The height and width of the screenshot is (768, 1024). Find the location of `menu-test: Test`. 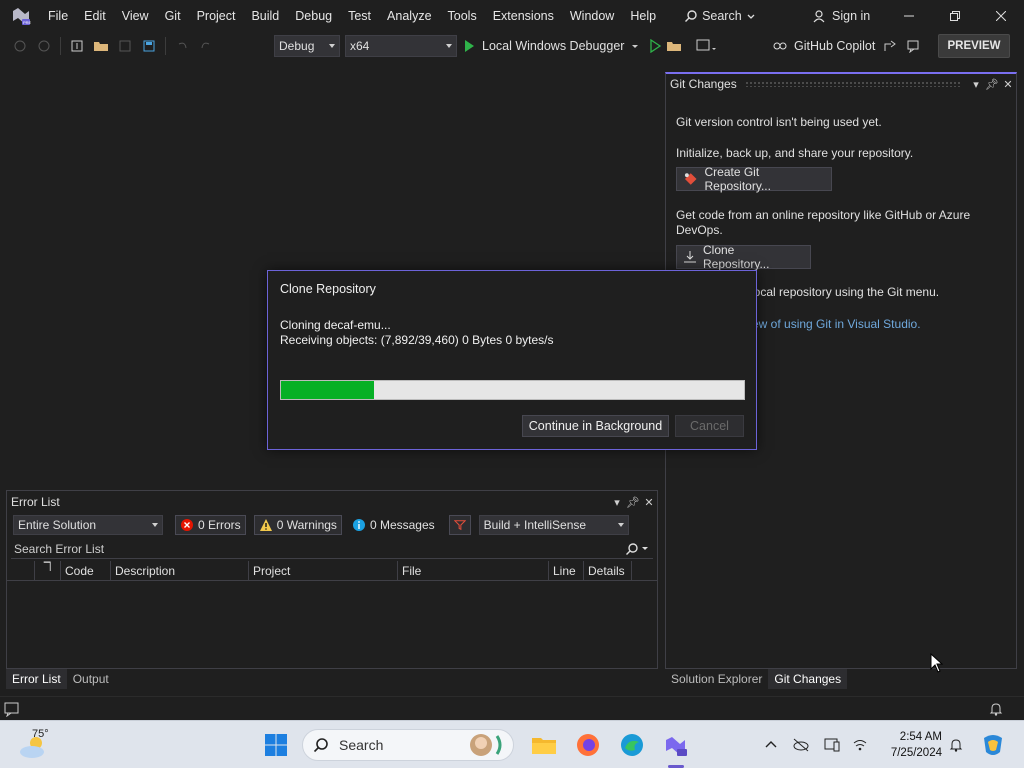

menu-test: Test is located at coordinates (359, 16).